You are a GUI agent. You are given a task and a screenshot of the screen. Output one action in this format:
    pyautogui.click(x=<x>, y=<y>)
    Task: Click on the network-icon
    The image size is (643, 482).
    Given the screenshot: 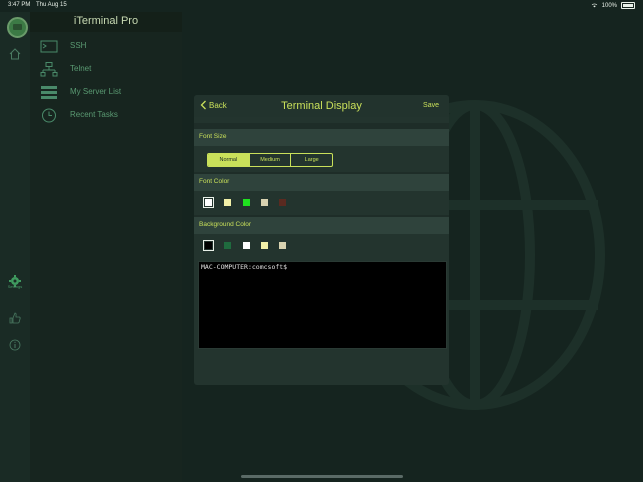 What is the action you would take?
    pyautogui.click(x=49, y=69)
    